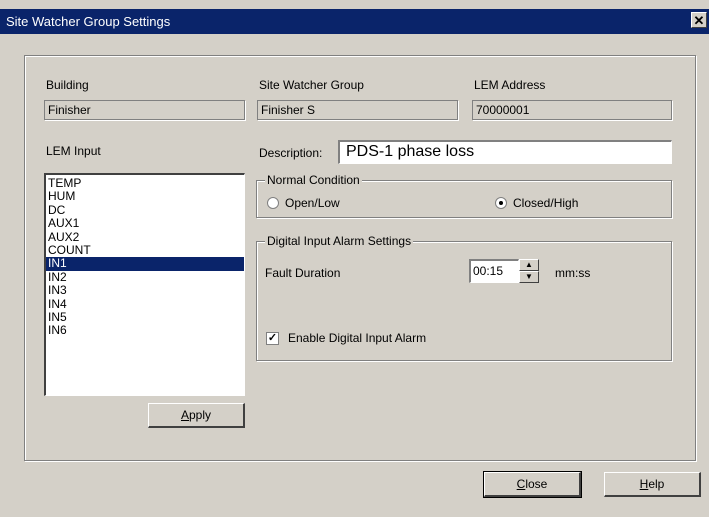 The width and height of the screenshot is (709, 517). I want to click on description-input: PDS-1 phase loss, so click(505, 152).